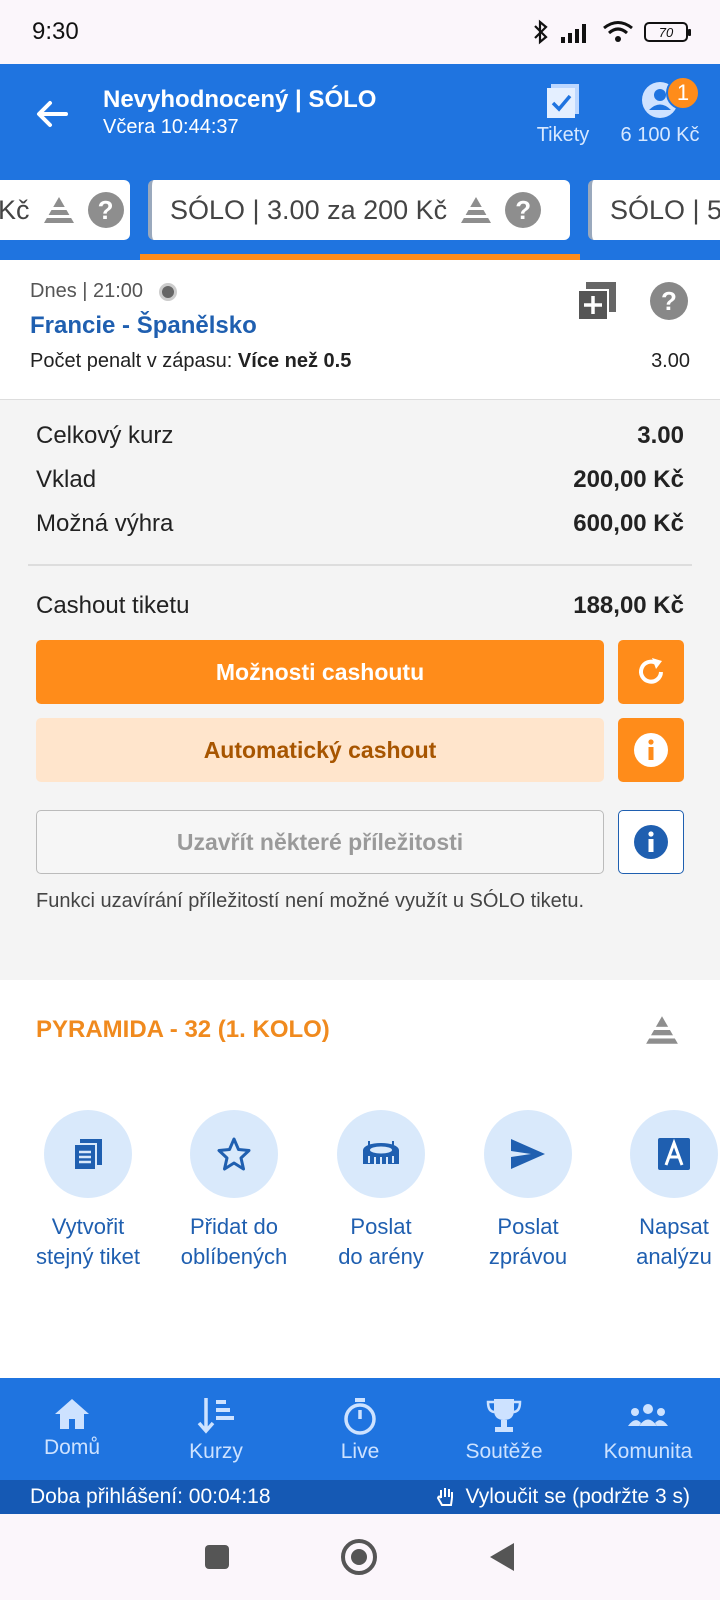  What do you see at coordinates (55, 31) in the screenshot?
I see `clock: 9:30` at bounding box center [55, 31].